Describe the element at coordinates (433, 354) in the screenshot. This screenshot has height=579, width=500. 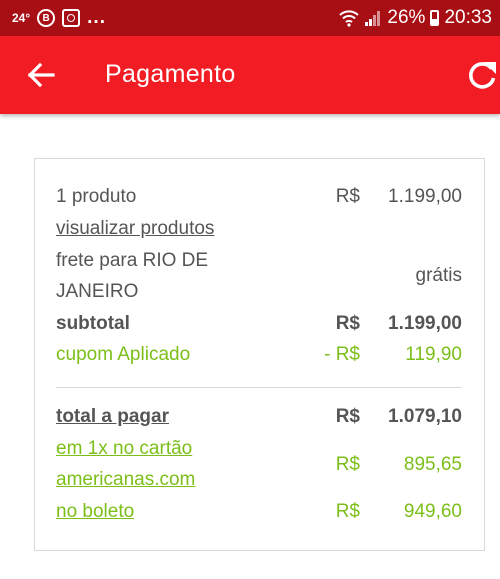
I see `coupon-value: 119,90` at that location.